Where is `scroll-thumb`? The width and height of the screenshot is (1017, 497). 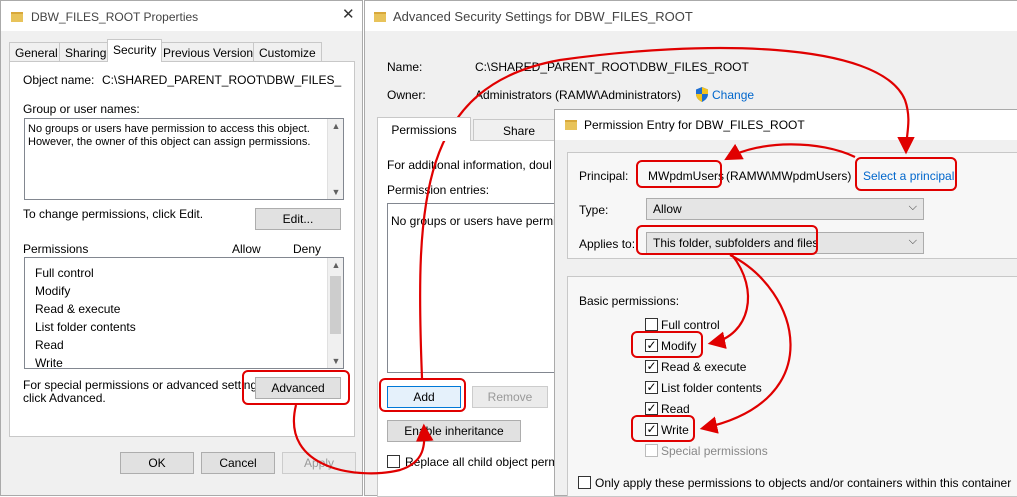
scroll-thumb is located at coordinates (335, 305).